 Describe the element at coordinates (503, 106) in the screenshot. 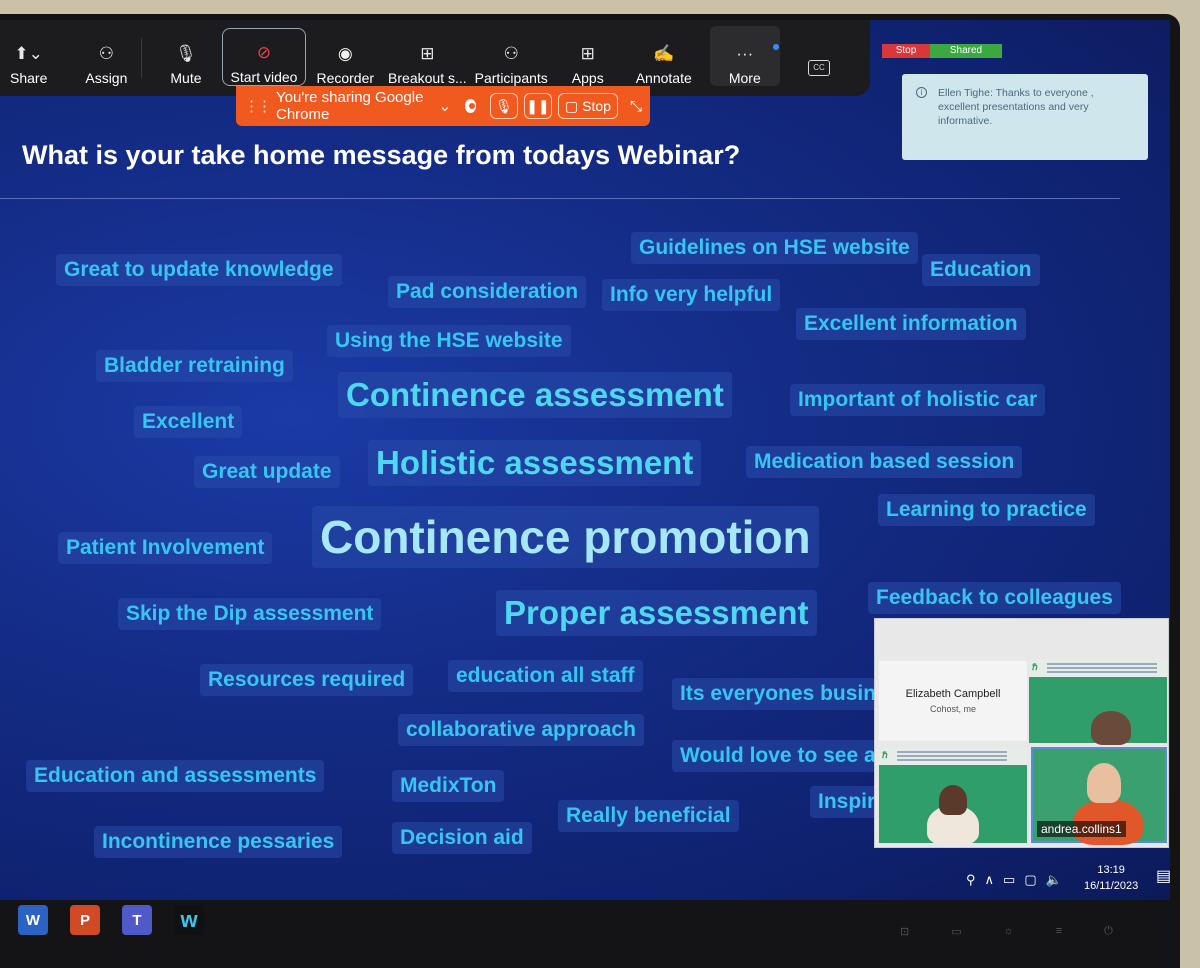

I see `microphone-toggle-button: 🎙` at that location.